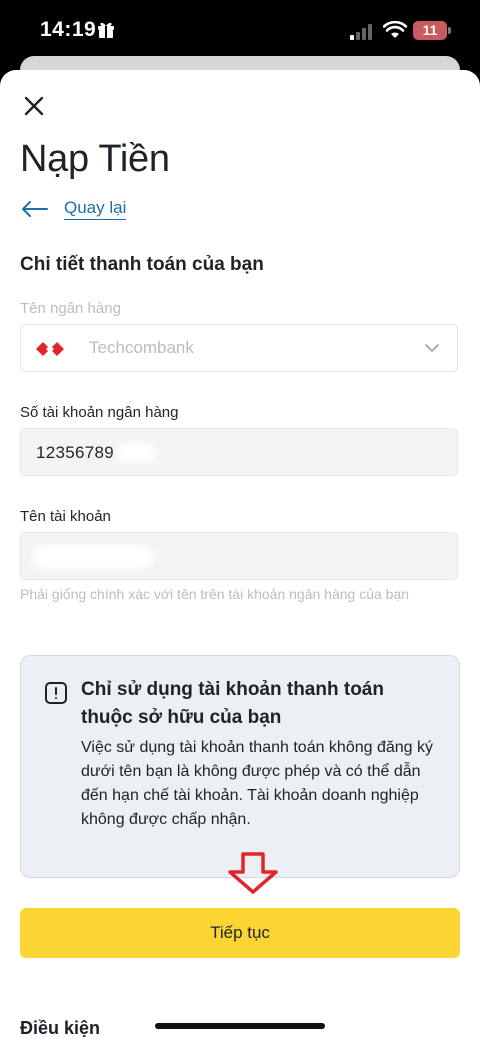 The image size is (480, 1039). I want to click on close-icon, so click(34, 106).